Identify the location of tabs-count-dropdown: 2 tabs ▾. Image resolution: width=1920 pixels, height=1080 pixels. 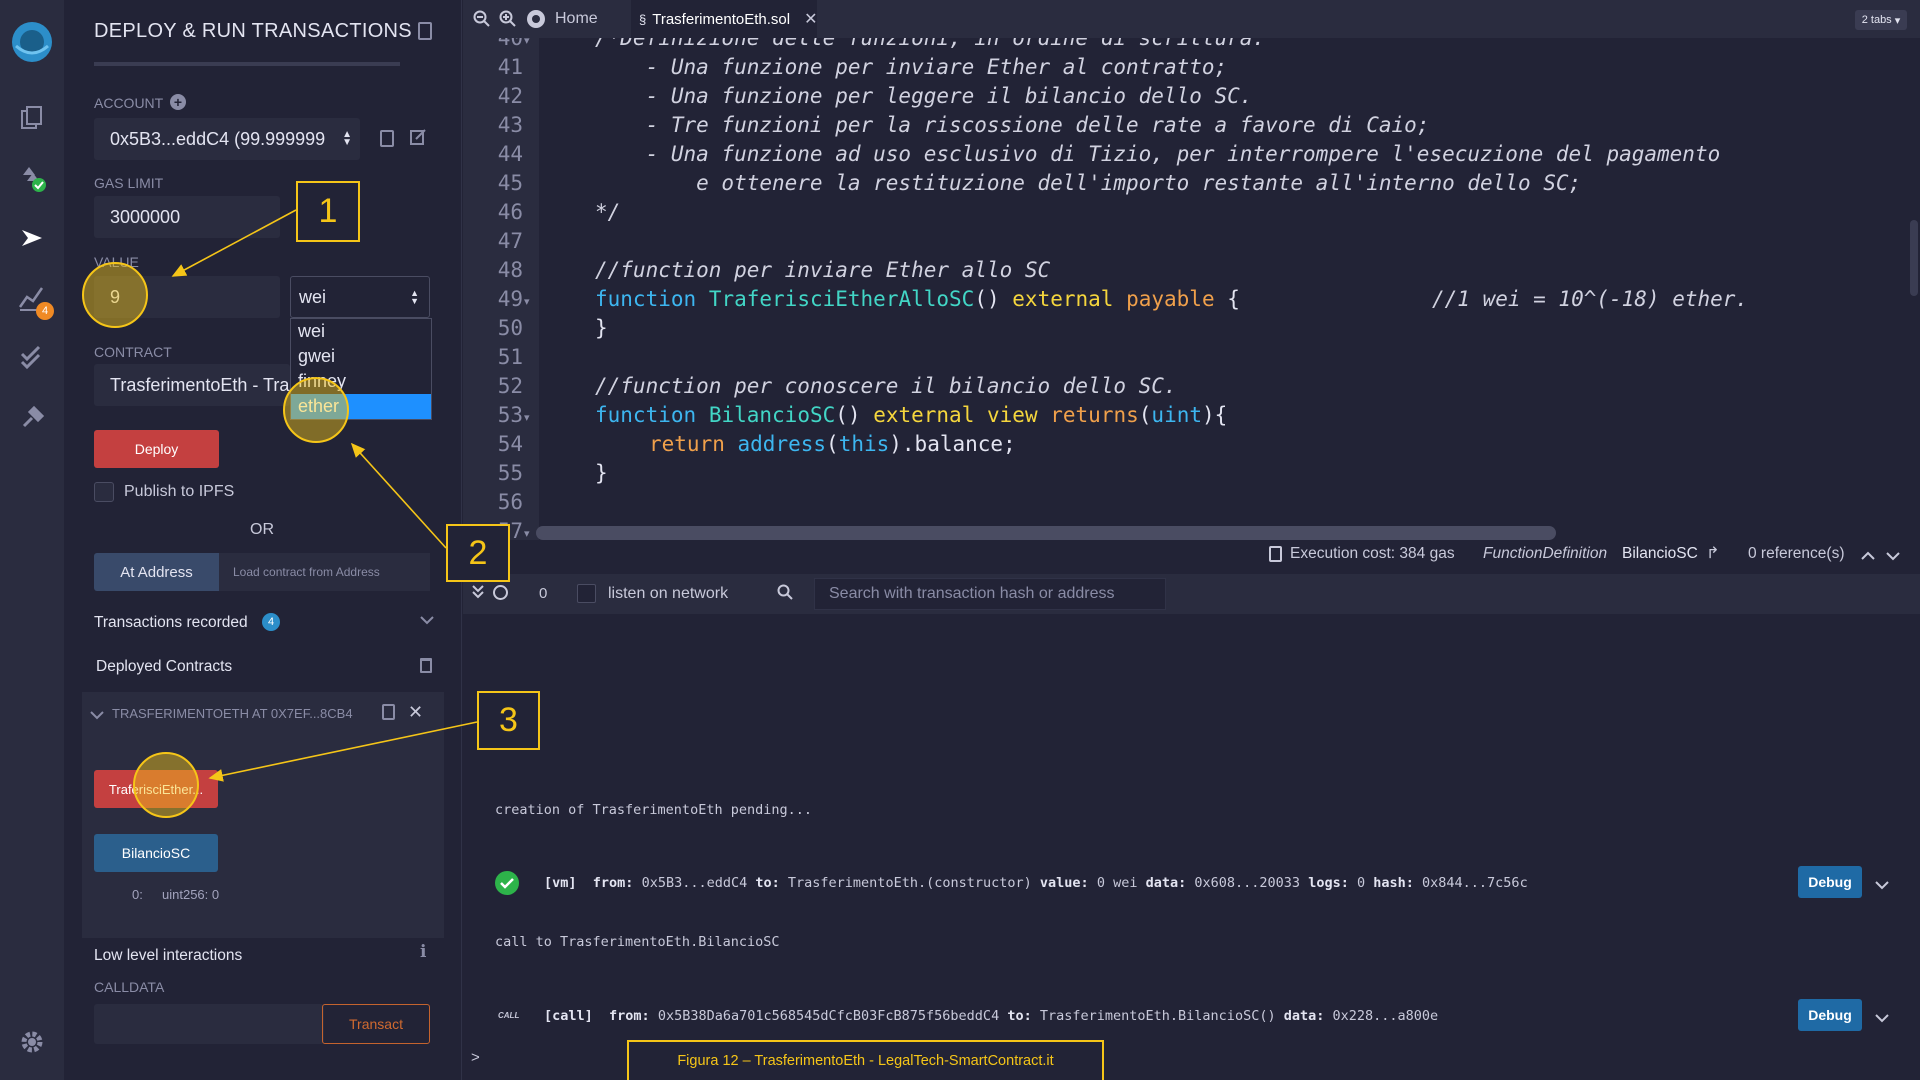
(1881, 20).